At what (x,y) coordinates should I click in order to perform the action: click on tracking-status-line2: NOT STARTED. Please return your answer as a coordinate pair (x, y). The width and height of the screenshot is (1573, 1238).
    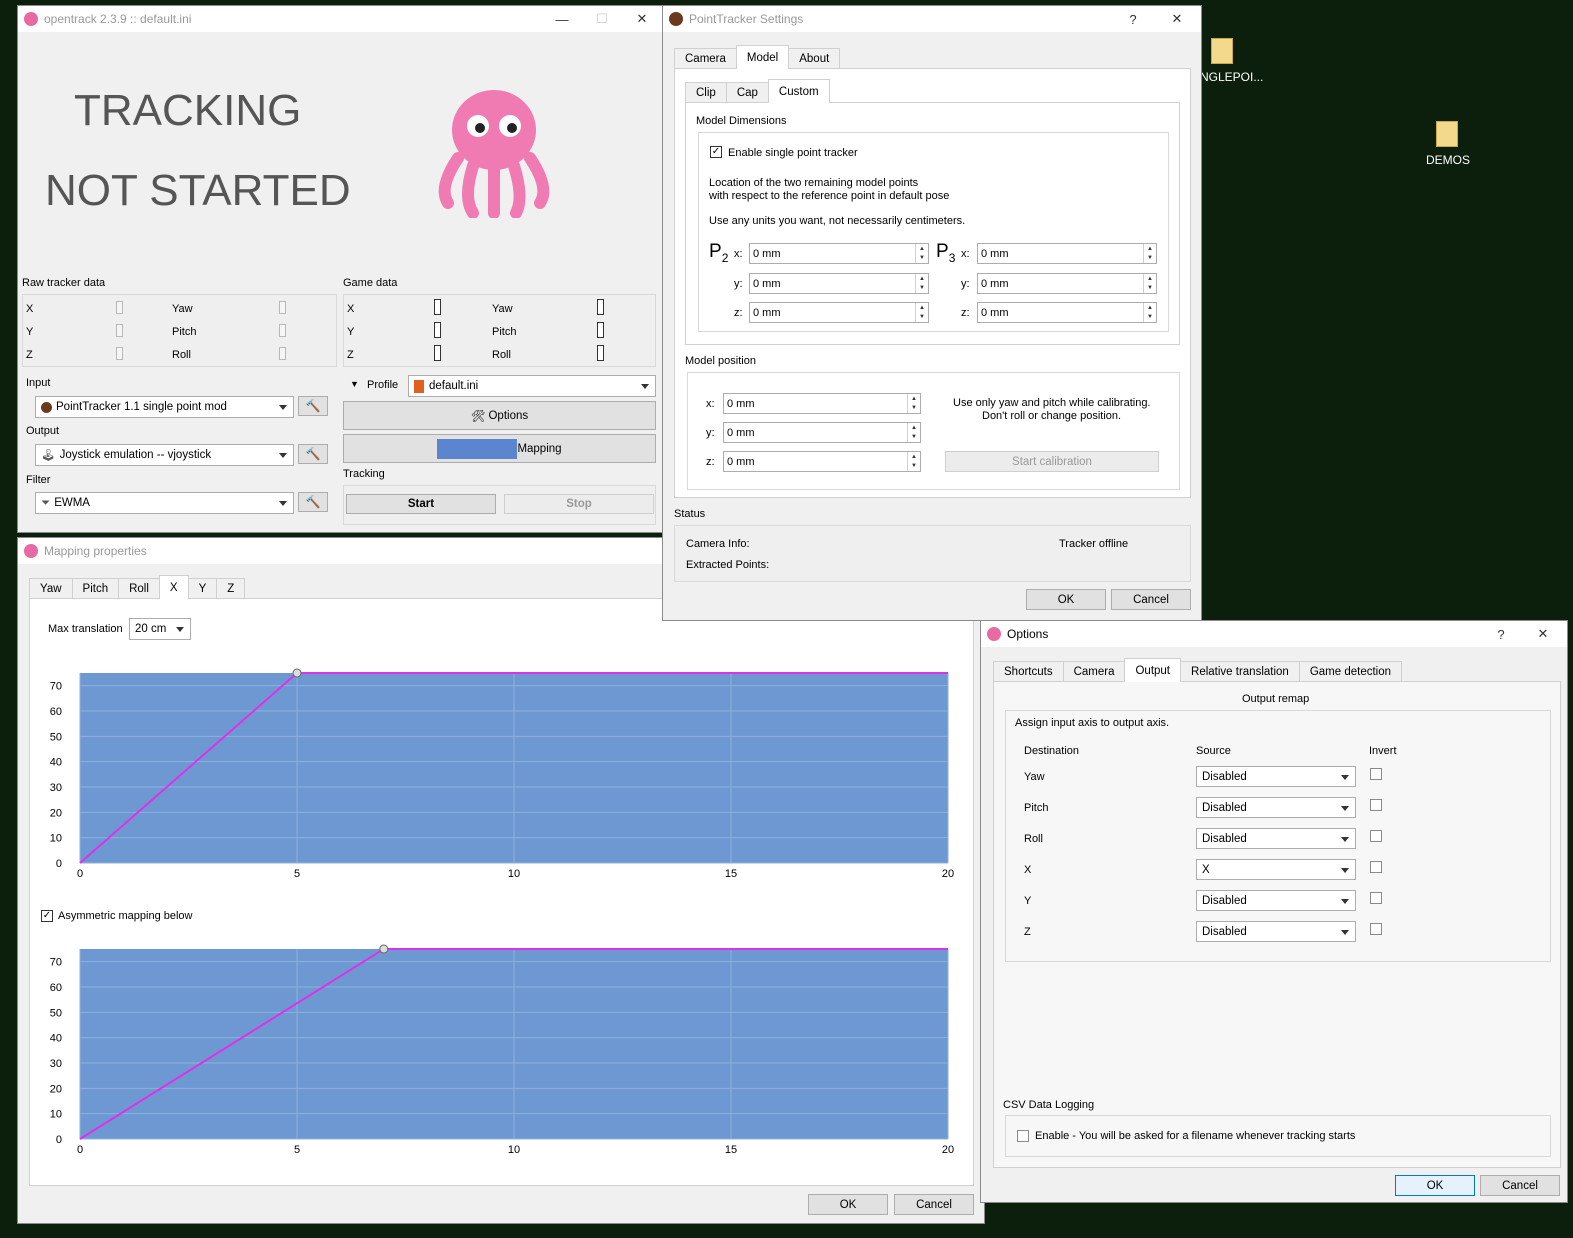
    Looking at the image, I should click on (198, 190).